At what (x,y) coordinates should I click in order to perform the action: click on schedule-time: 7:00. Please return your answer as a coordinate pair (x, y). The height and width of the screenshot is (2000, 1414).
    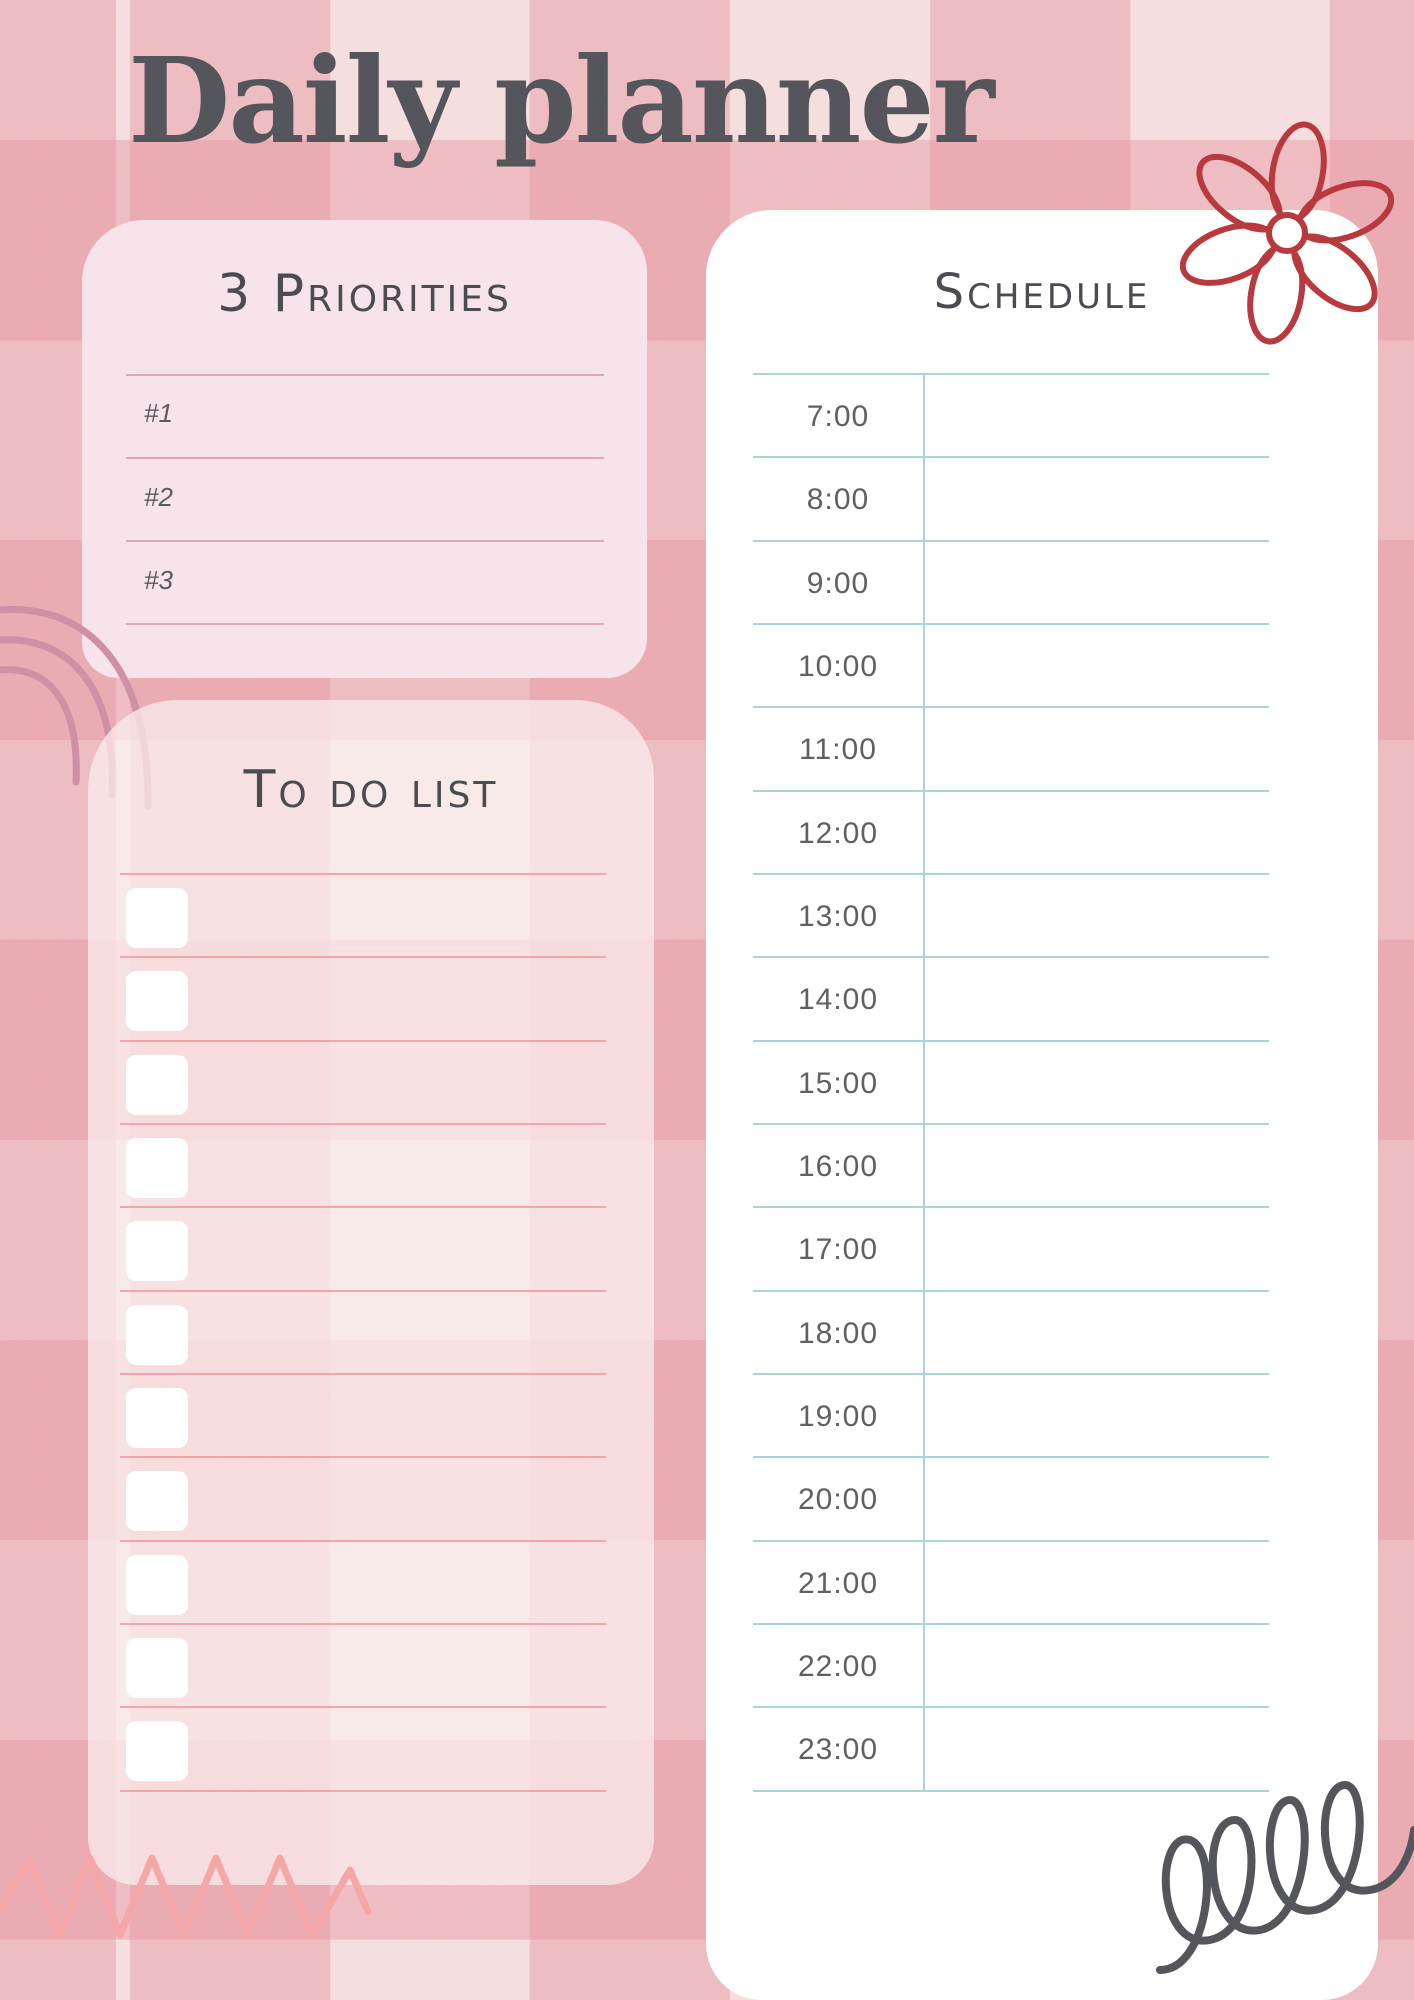
    Looking at the image, I should click on (838, 416).